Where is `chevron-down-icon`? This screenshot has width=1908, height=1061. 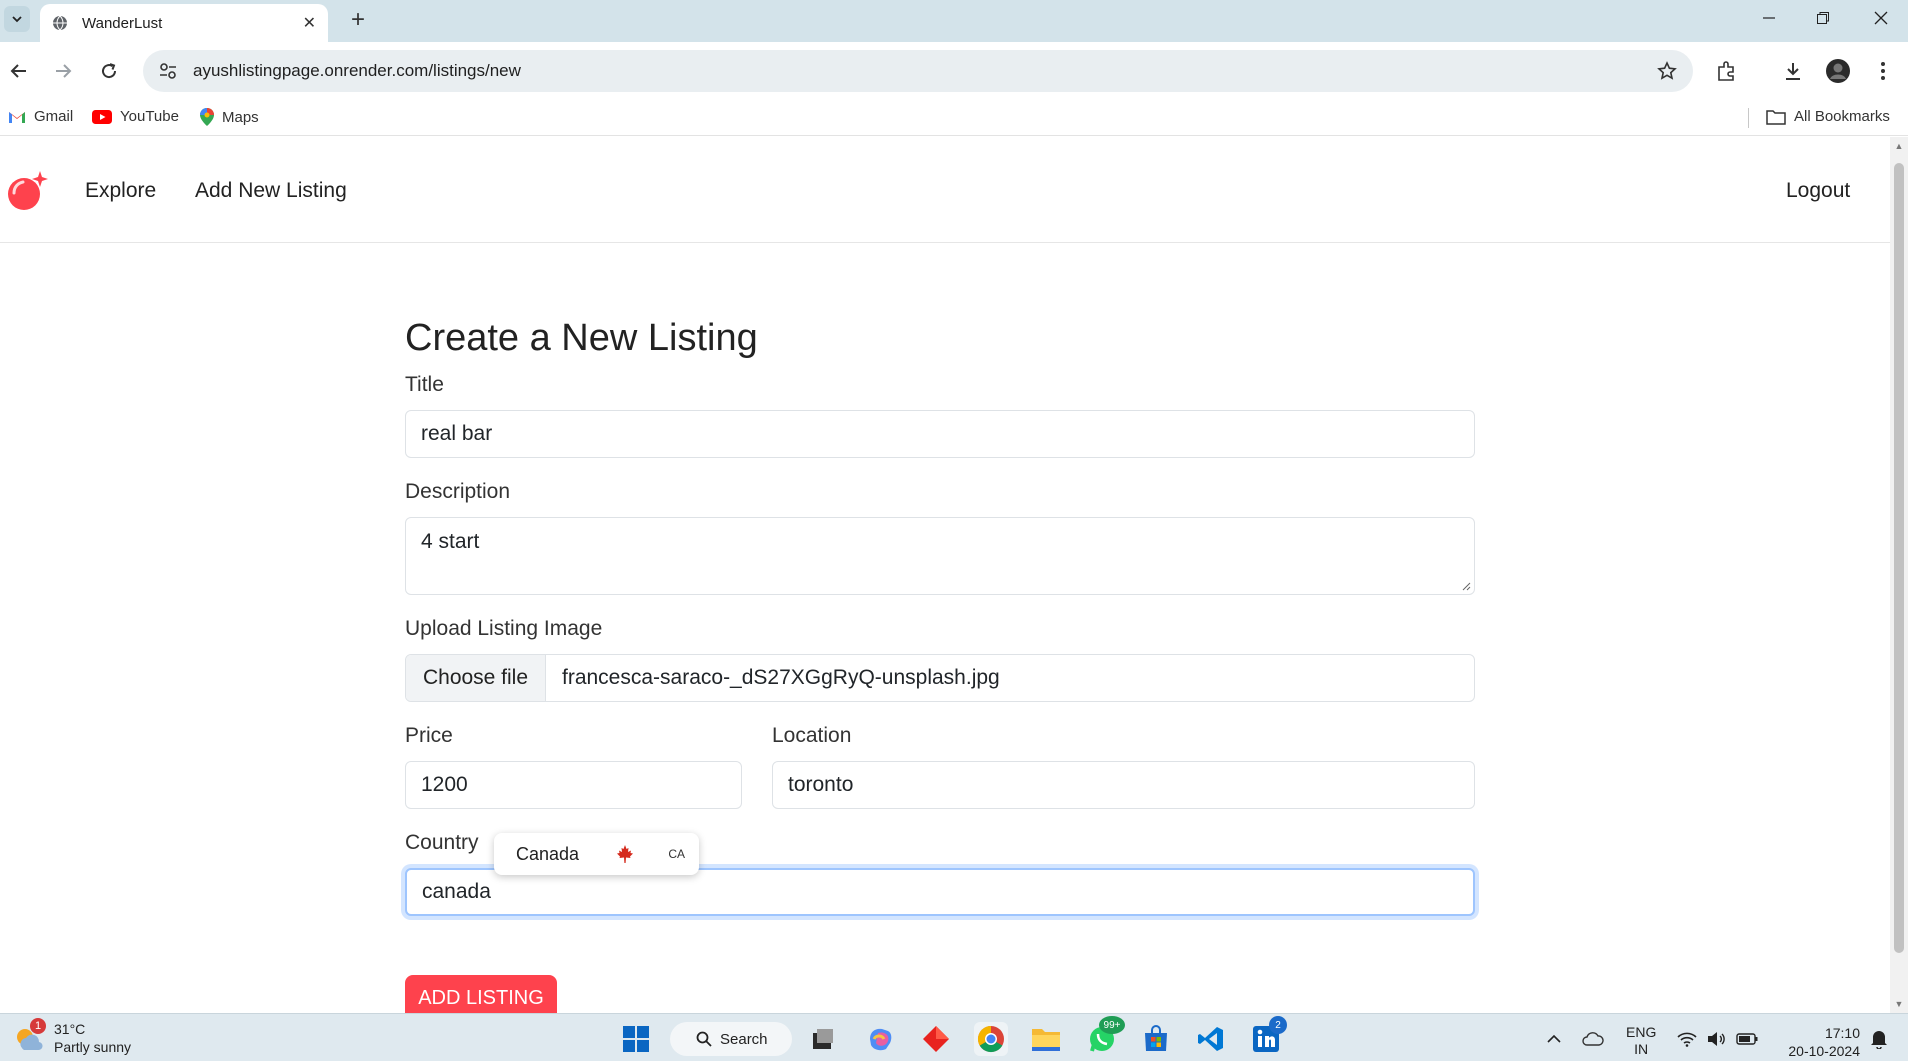 chevron-down-icon is located at coordinates (17, 19).